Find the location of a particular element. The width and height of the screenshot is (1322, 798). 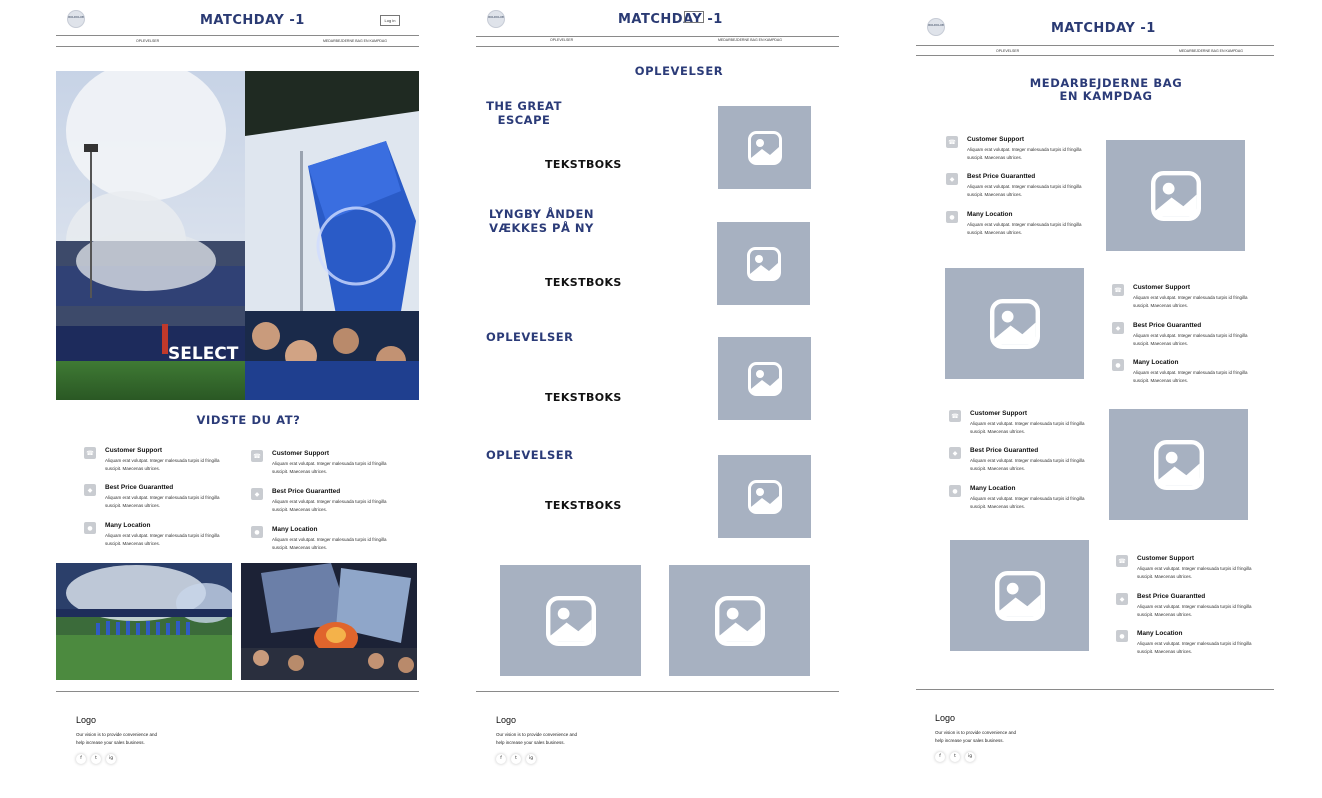

fans-photo is located at coordinates (329, 621).